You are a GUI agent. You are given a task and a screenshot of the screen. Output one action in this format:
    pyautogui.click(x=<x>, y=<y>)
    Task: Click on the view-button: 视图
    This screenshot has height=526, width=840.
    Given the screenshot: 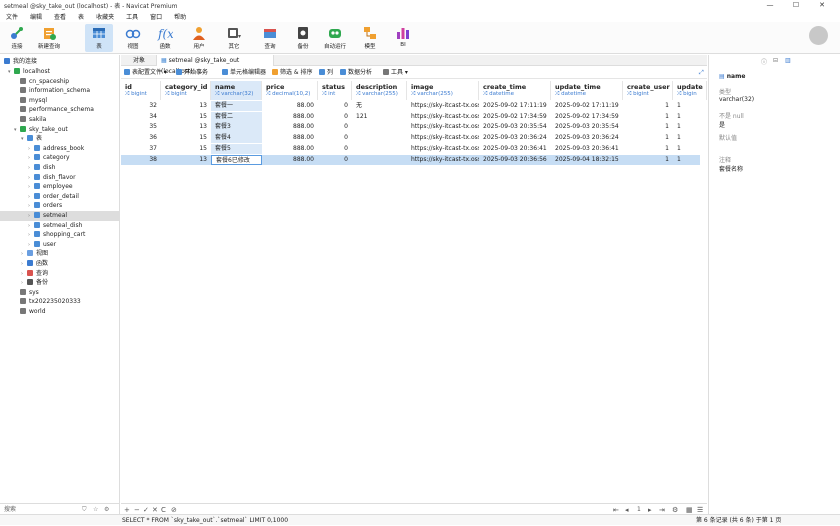 What is the action you would take?
    pyautogui.click(x=133, y=38)
    